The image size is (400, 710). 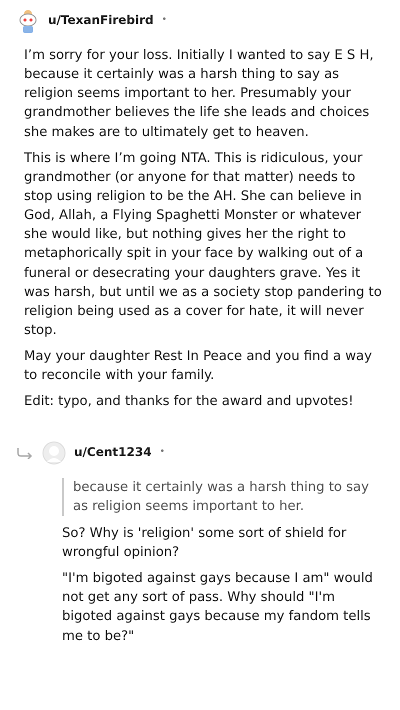 What do you see at coordinates (113, 453) in the screenshot?
I see `username-link: u/Cent1234` at bounding box center [113, 453].